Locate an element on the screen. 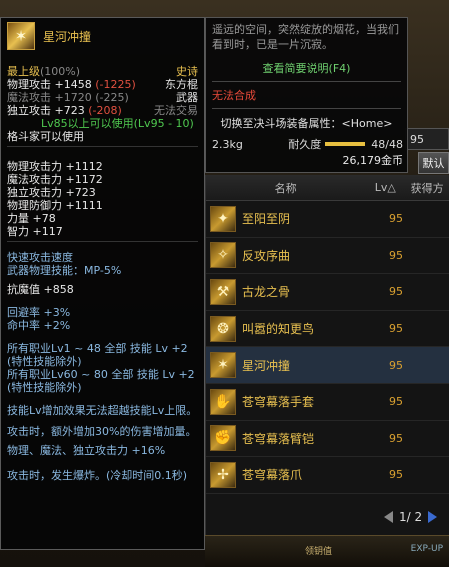  level-pct: (100%) is located at coordinates (60, 71).